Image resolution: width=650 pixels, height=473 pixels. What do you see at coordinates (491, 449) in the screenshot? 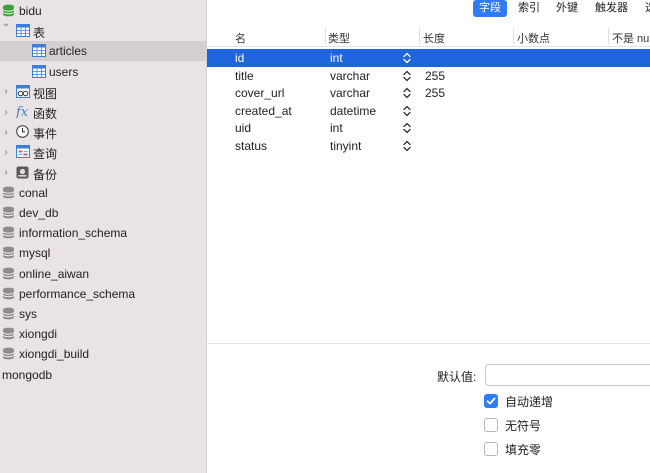
I see `zerofill-checkbox` at bounding box center [491, 449].